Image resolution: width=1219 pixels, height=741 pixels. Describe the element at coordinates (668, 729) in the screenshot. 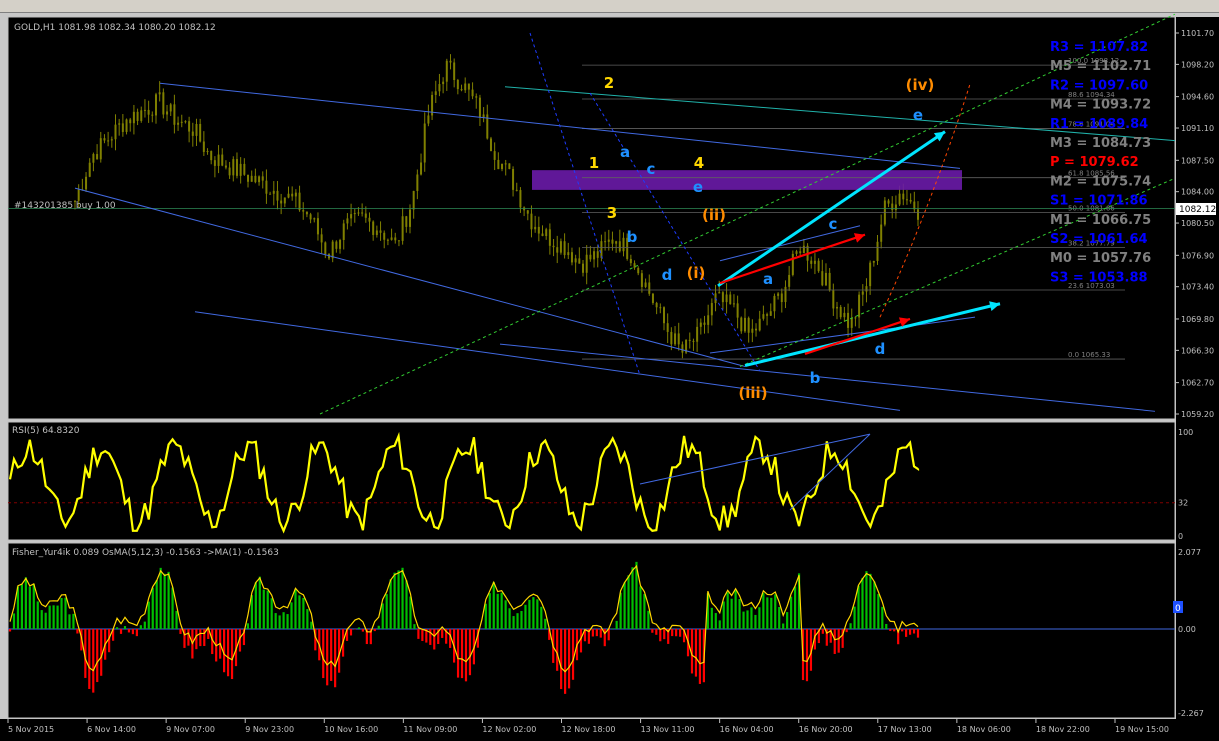

I see `time-label: 13 Nov 11:00` at that location.